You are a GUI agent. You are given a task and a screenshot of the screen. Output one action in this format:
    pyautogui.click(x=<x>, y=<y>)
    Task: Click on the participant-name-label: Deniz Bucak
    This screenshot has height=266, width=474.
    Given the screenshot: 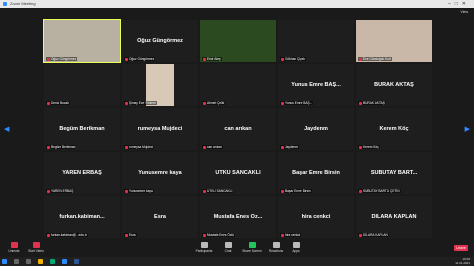 What is the action you would take?
    pyautogui.click(x=58, y=103)
    